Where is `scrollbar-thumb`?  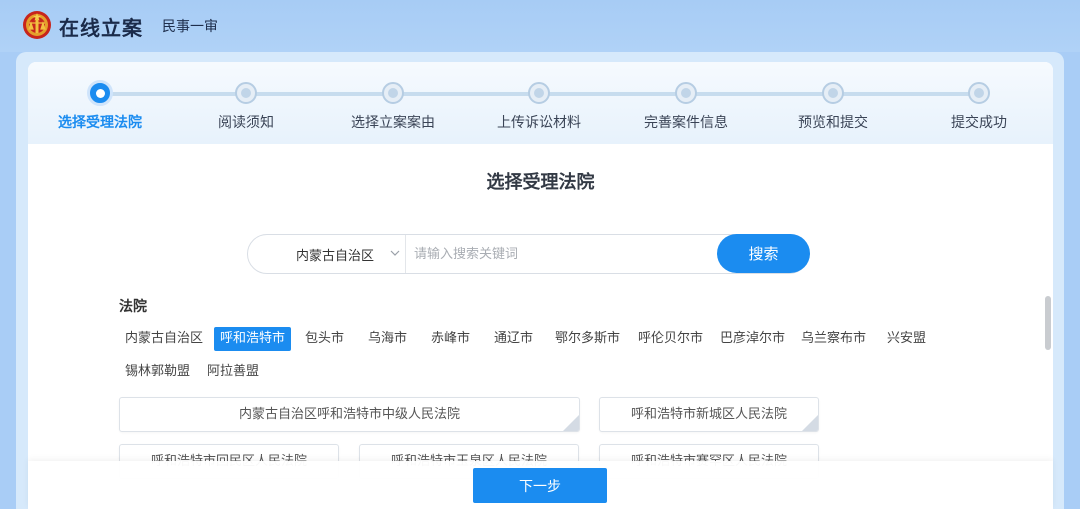 scrollbar-thumb is located at coordinates (1048, 323).